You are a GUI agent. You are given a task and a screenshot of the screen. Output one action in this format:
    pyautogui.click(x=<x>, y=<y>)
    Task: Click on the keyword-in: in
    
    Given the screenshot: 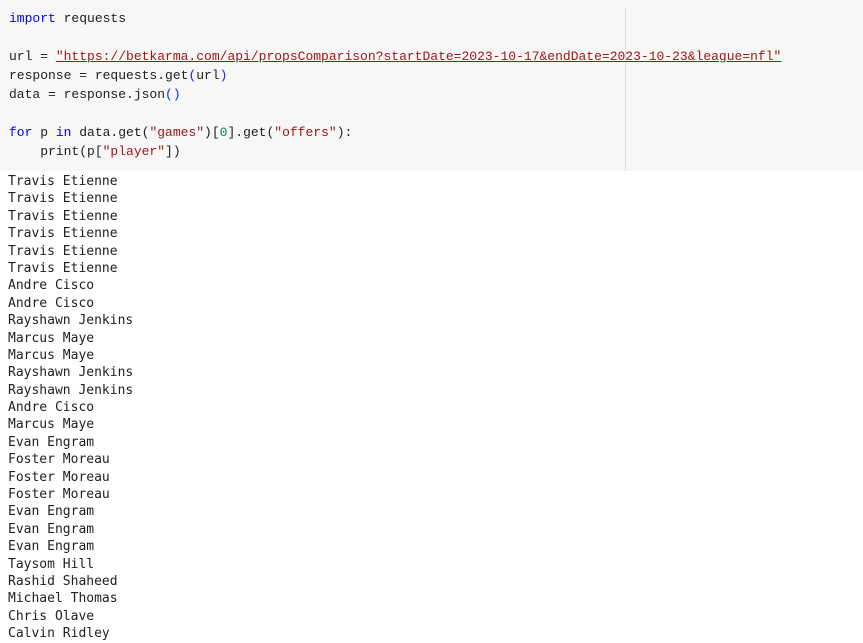 What is the action you would take?
    pyautogui.click(x=63, y=132)
    